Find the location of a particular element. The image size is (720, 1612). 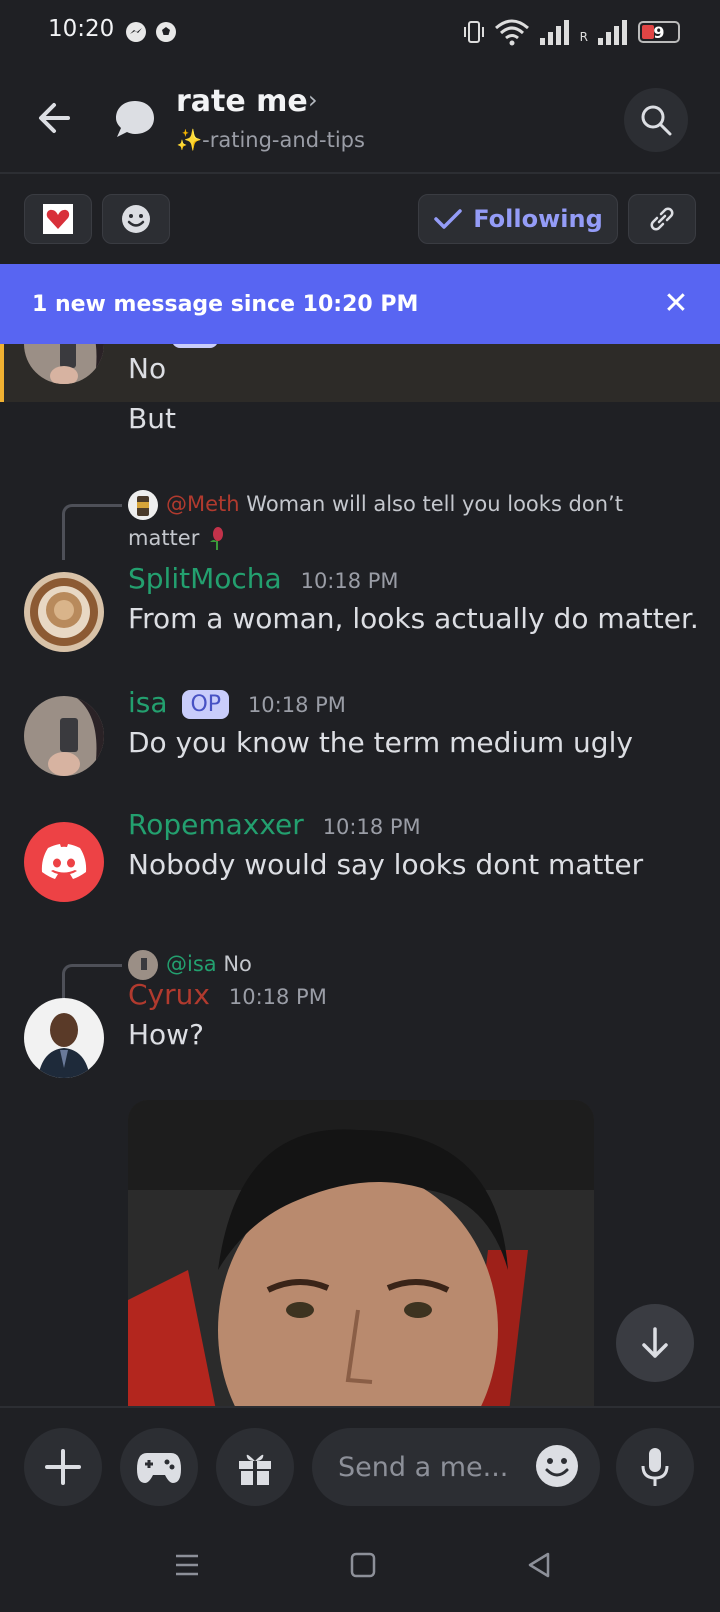

highlighted-message is located at coordinates (360, 373).